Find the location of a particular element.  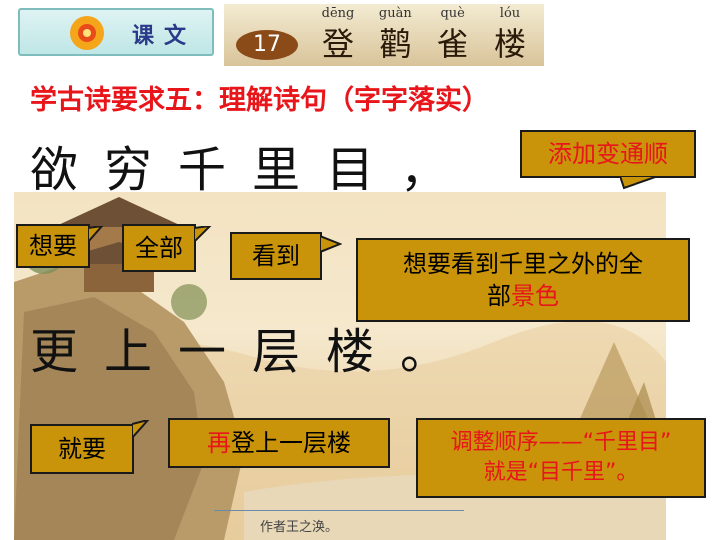

lesson-title-banner: 17 dēng guàn què lóu 登 鹳 雀 楼 is located at coordinates (384, 35).